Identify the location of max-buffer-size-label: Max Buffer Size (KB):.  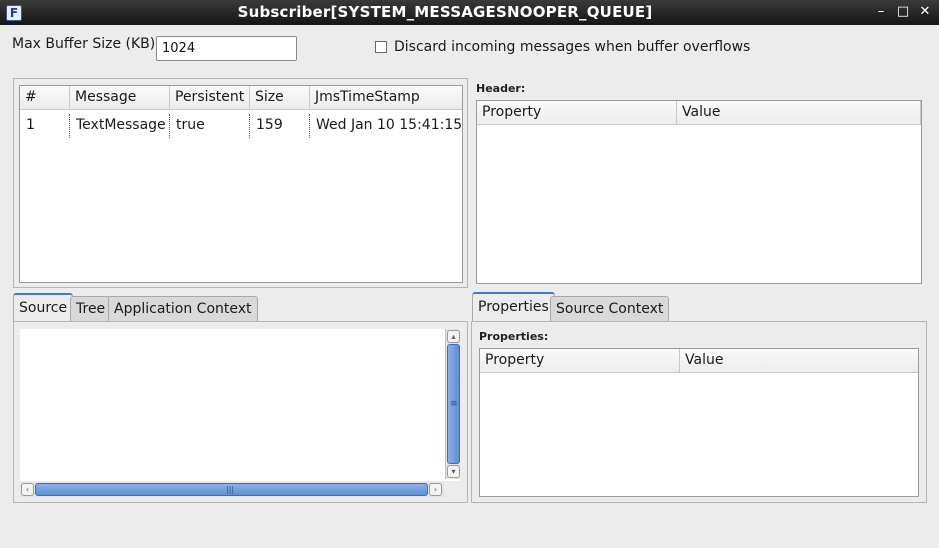
(86, 44).